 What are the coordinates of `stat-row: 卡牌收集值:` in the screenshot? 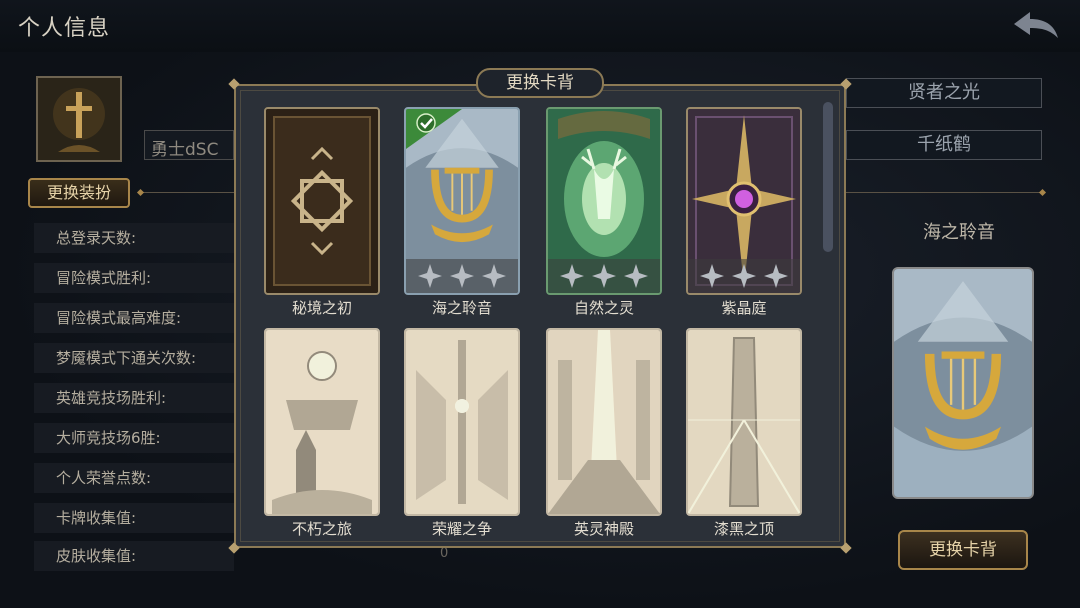 It's located at (134, 518).